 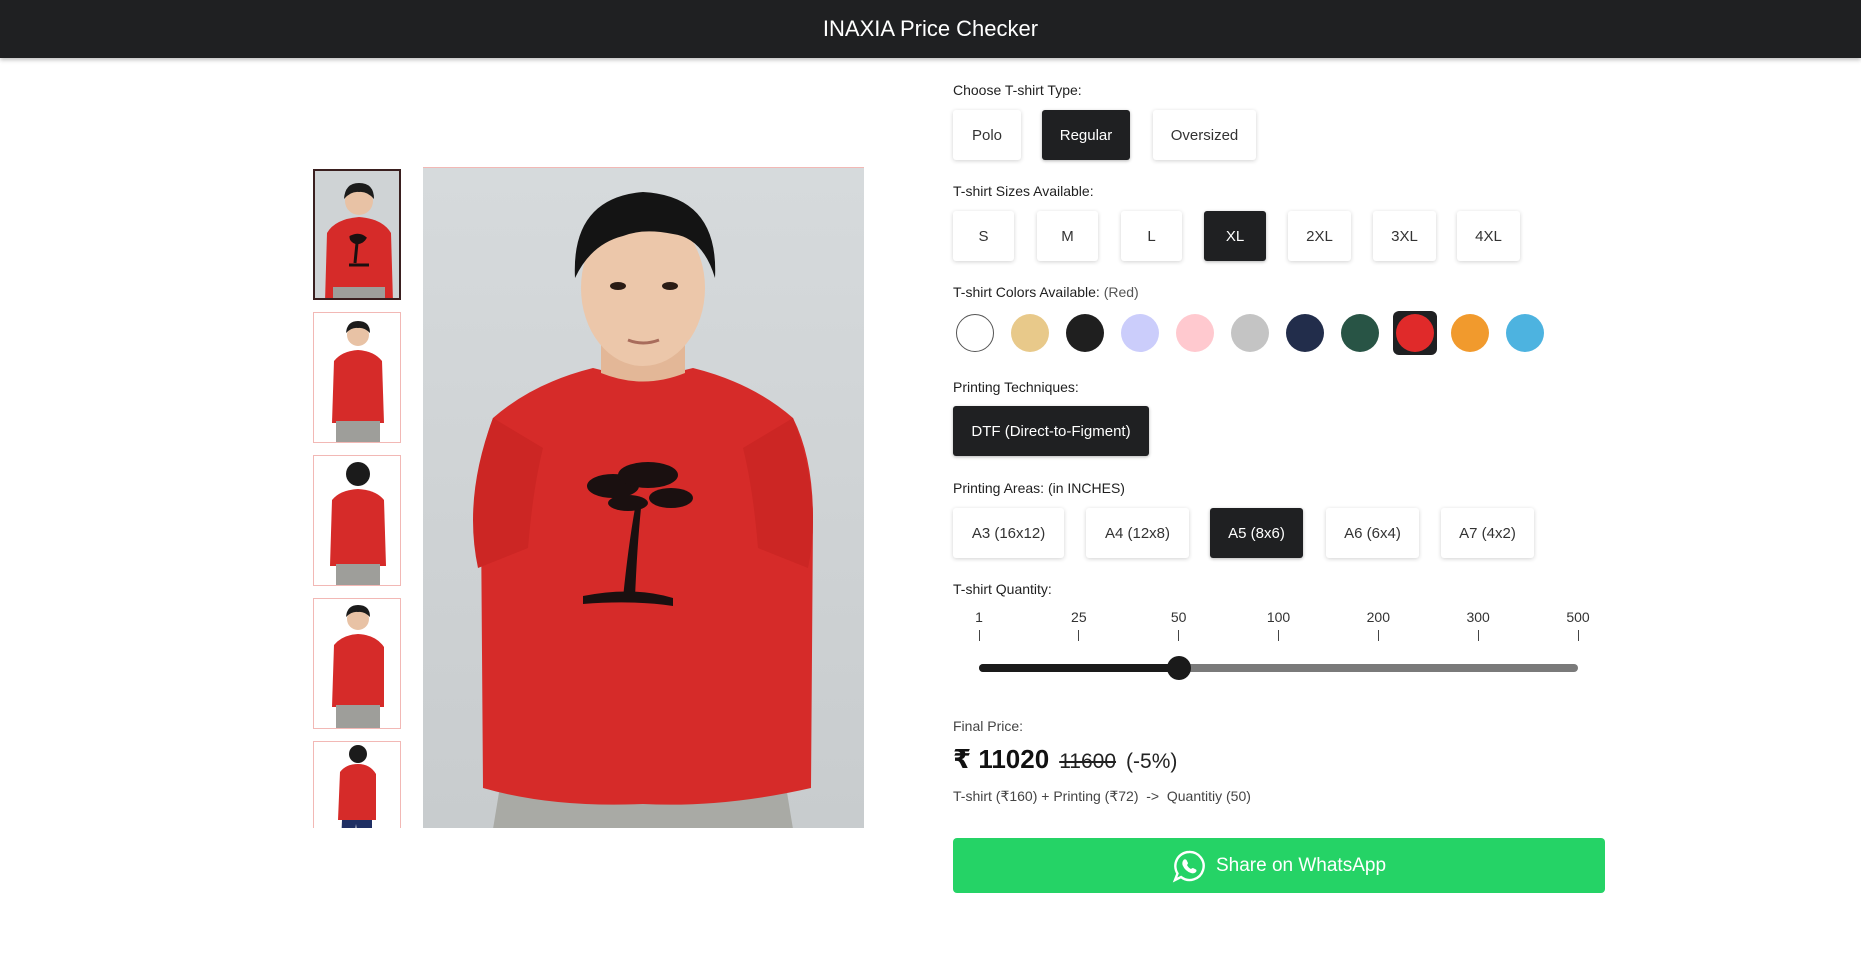 What do you see at coordinates (1121, 292) in the screenshot?
I see `selected-color-name: (Red)` at bounding box center [1121, 292].